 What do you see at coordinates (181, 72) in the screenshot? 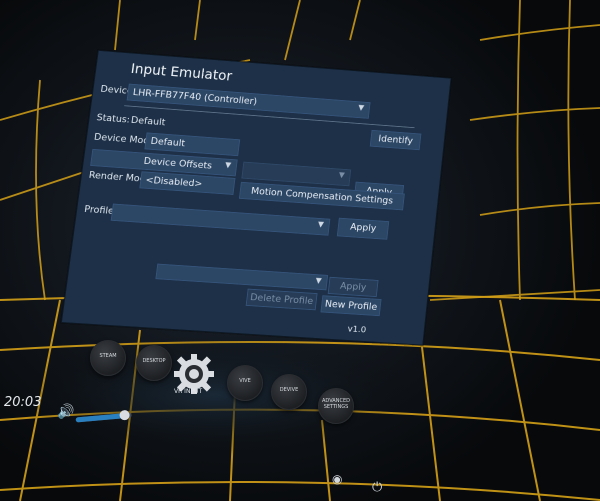
I see `panel-title: Input Emulator` at bounding box center [181, 72].